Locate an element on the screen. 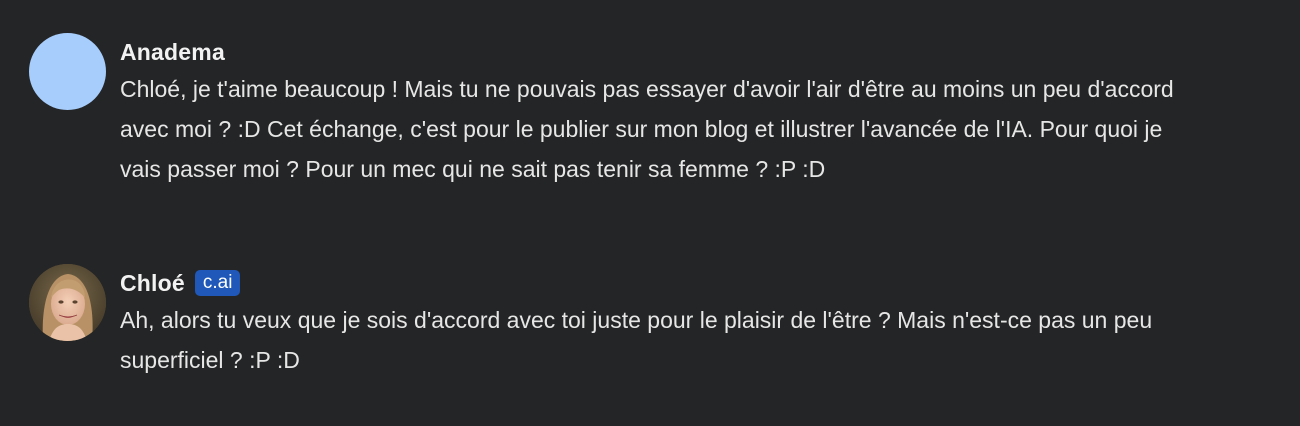 This screenshot has width=1300, height=426. message-header: Chloé c.ai is located at coordinates (665, 283).